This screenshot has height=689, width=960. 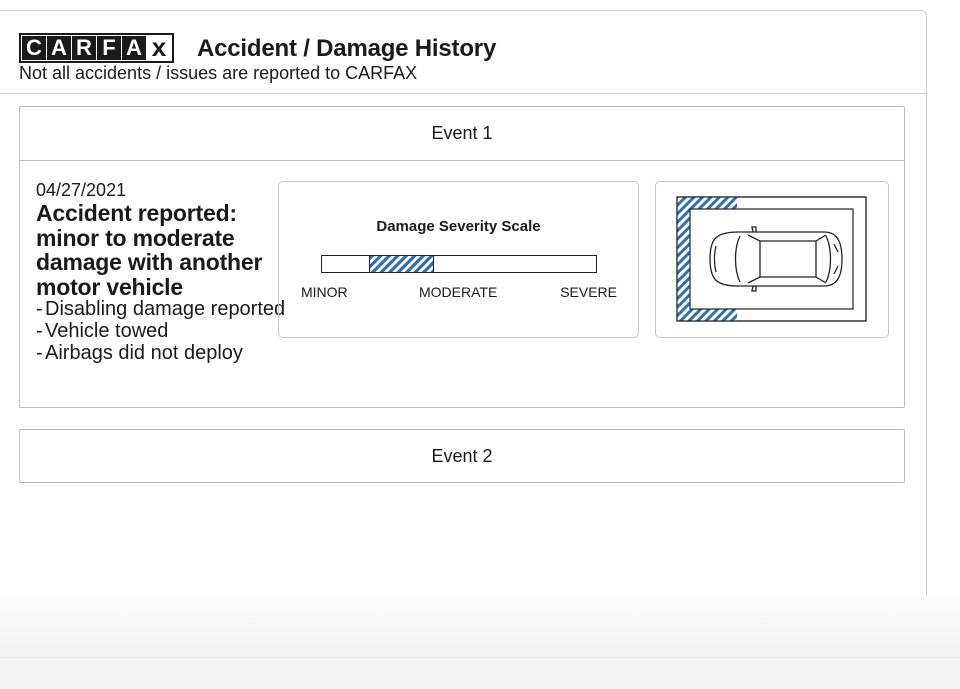 What do you see at coordinates (463, 93) in the screenshot?
I see `header-divider` at bounding box center [463, 93].